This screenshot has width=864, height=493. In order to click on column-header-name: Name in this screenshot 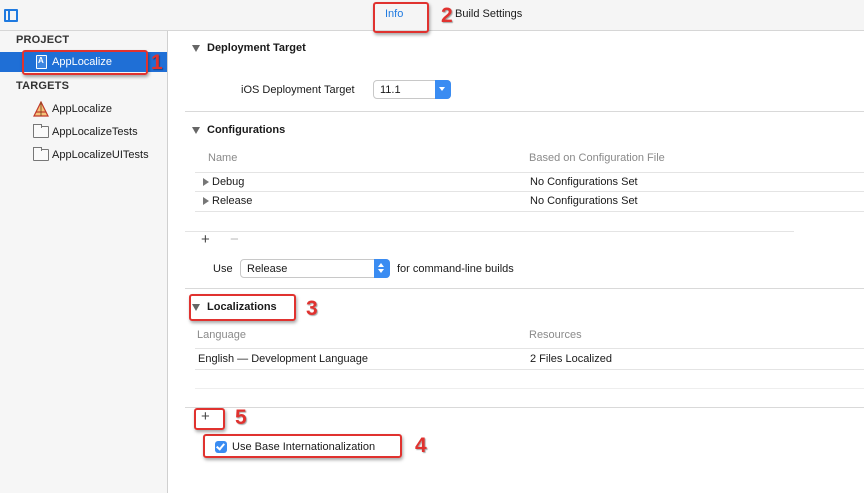, I will do `click(223, 158)`.